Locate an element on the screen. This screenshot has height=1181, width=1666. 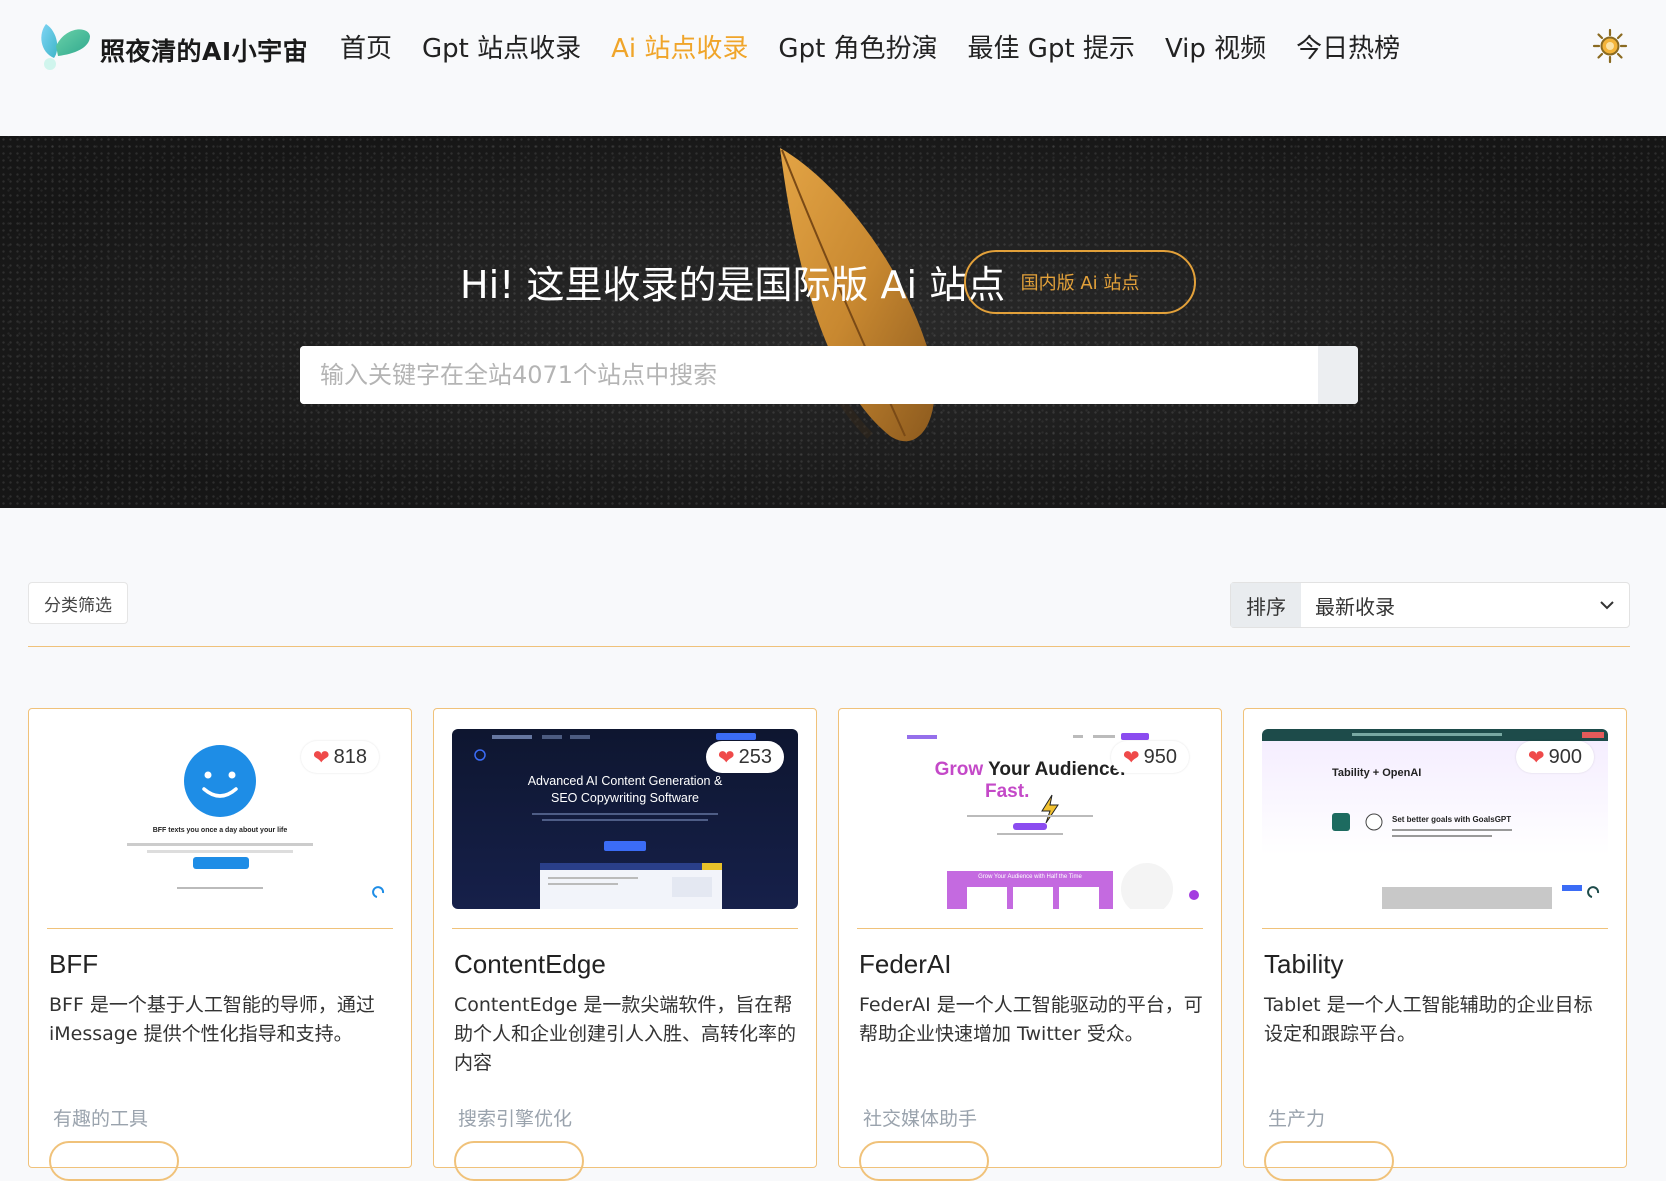
card-description: Tablet 是一个人工智能辅助的企业目标设定和跟踪平台。 is located at coordinates (1428, 1019).